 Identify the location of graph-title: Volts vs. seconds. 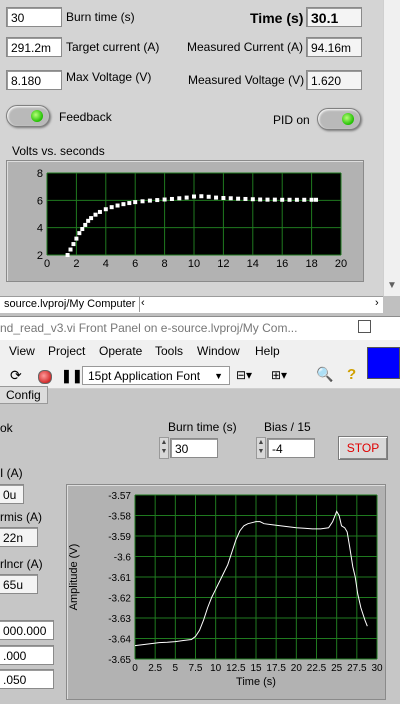
(58, 151).